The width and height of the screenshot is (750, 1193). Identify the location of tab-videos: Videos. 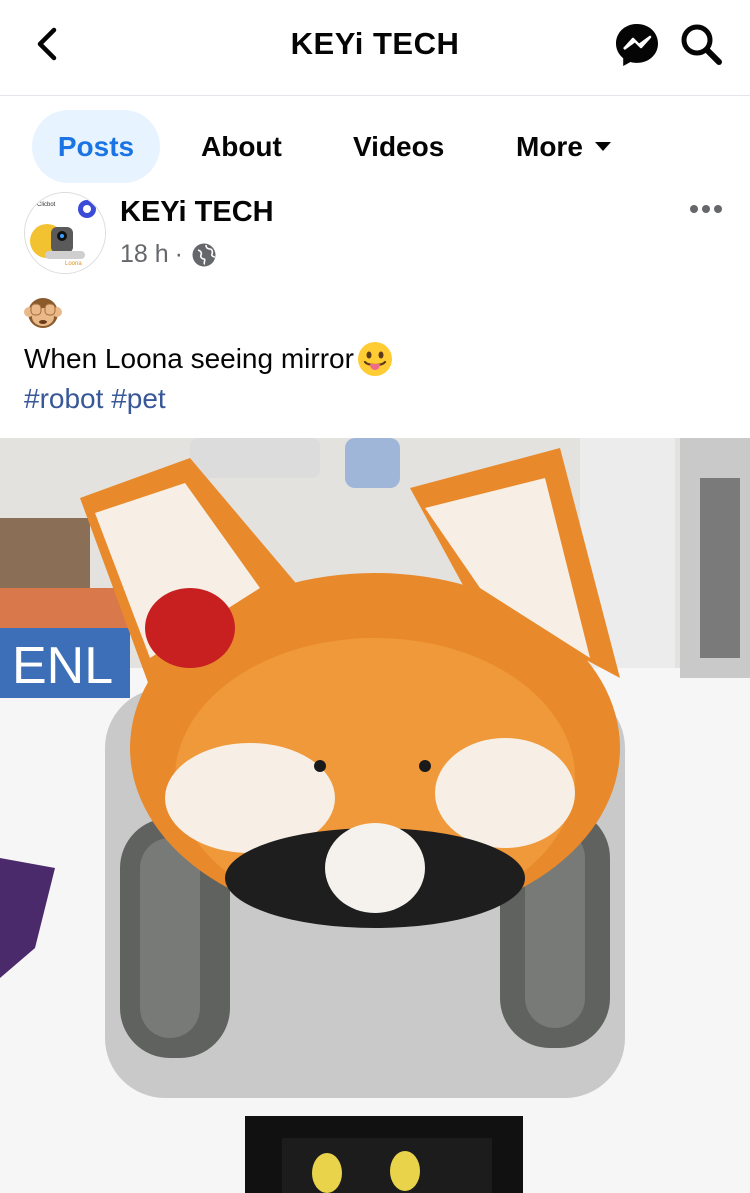
(398, 146).